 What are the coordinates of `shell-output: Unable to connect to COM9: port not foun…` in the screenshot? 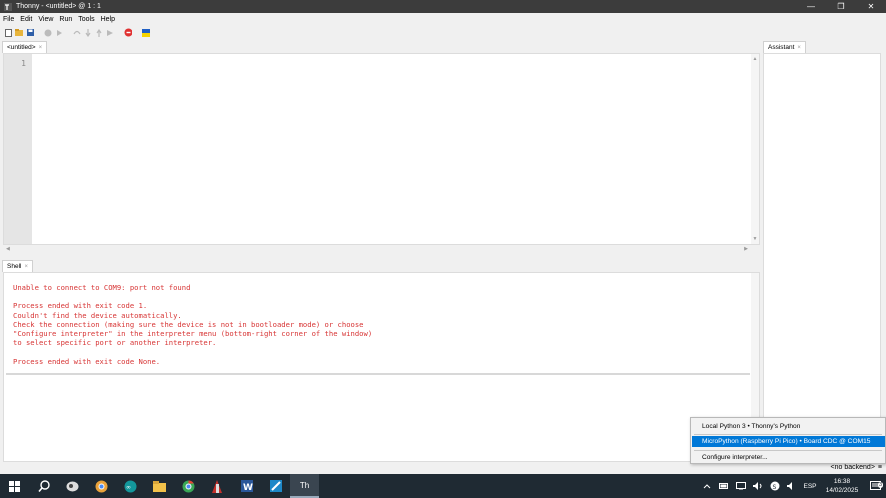 It's located at (193, 324).